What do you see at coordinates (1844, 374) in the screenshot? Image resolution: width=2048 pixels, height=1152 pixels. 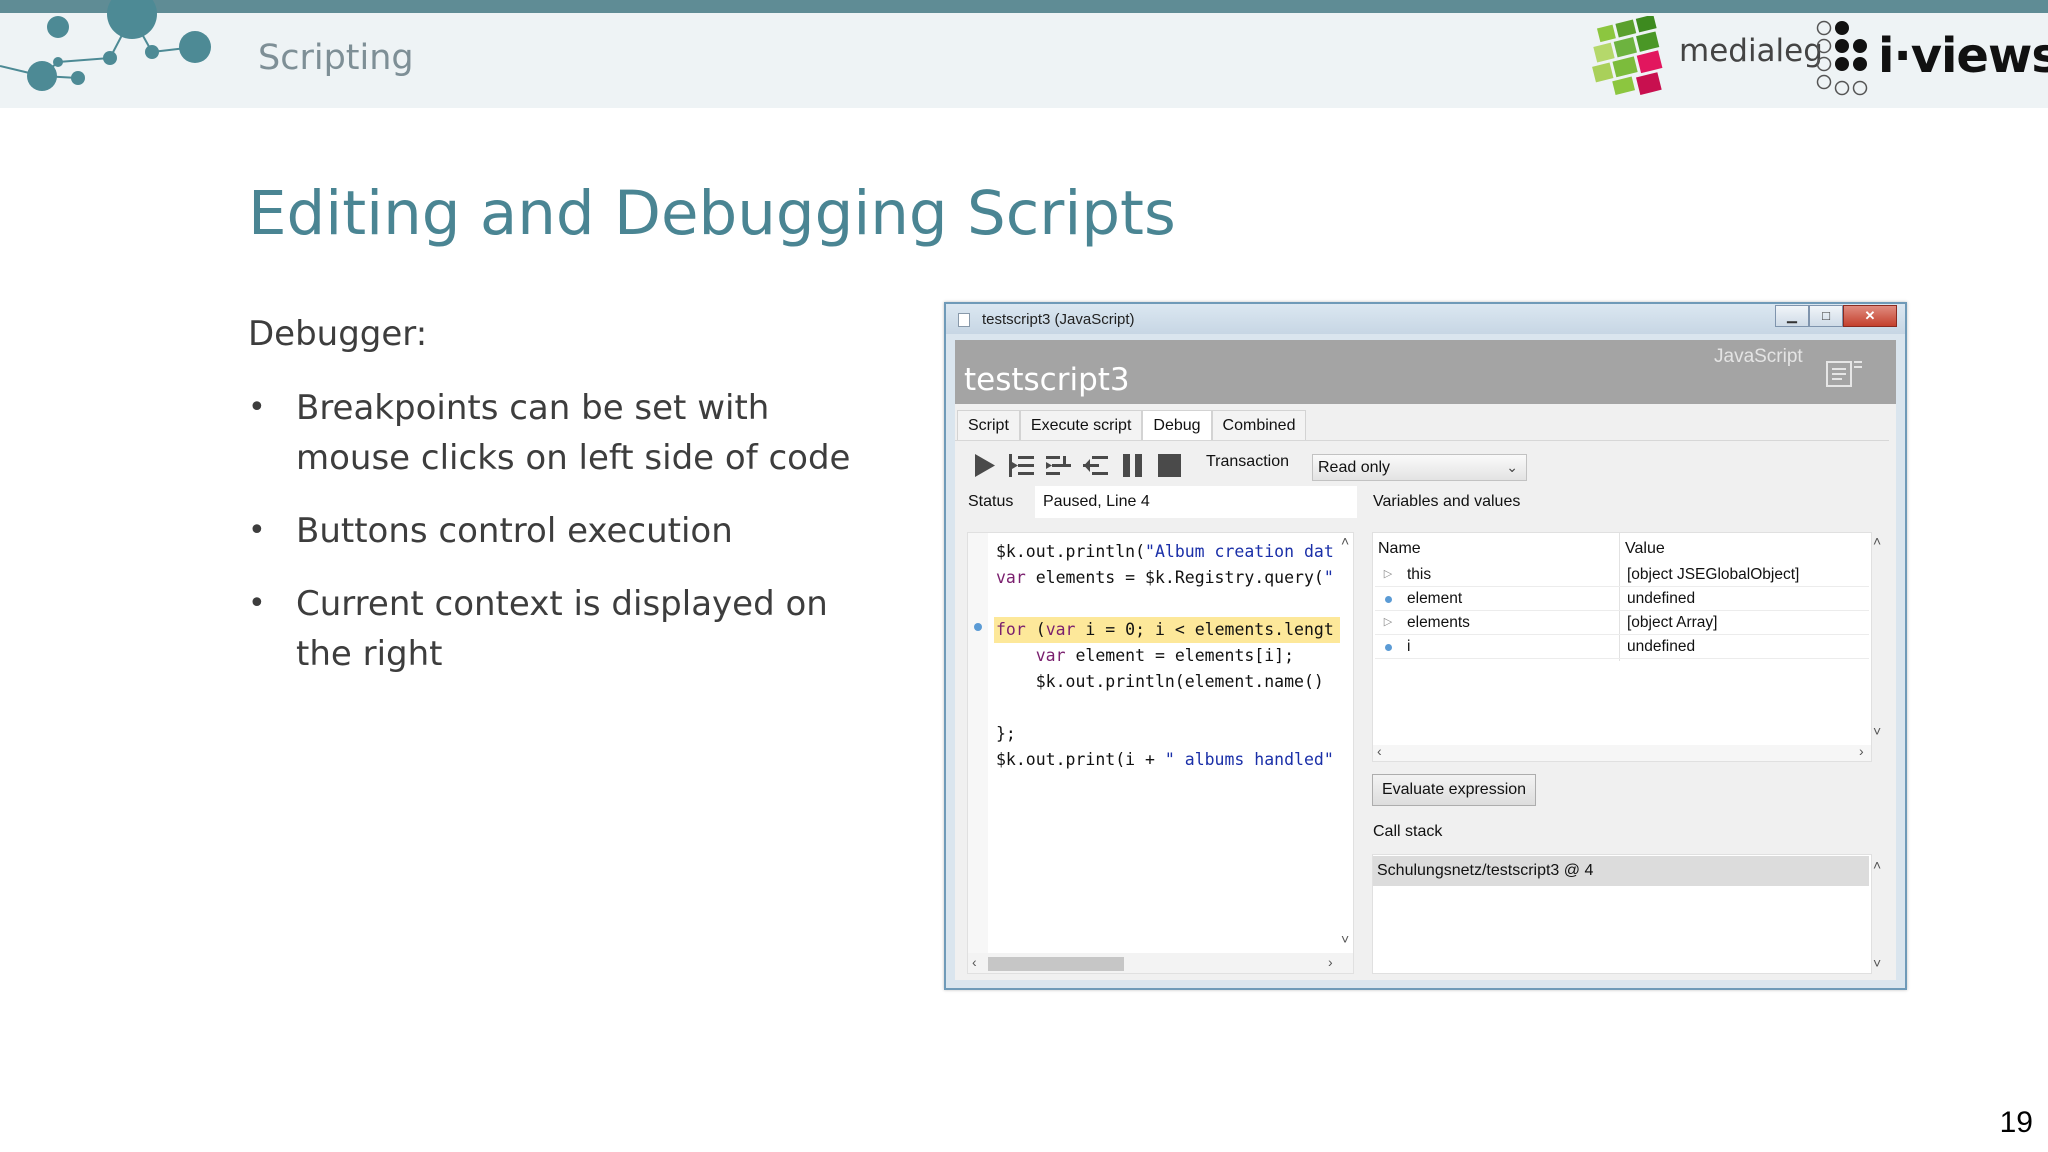 I see `script-document-icon` at bounding box center [1844, 374].